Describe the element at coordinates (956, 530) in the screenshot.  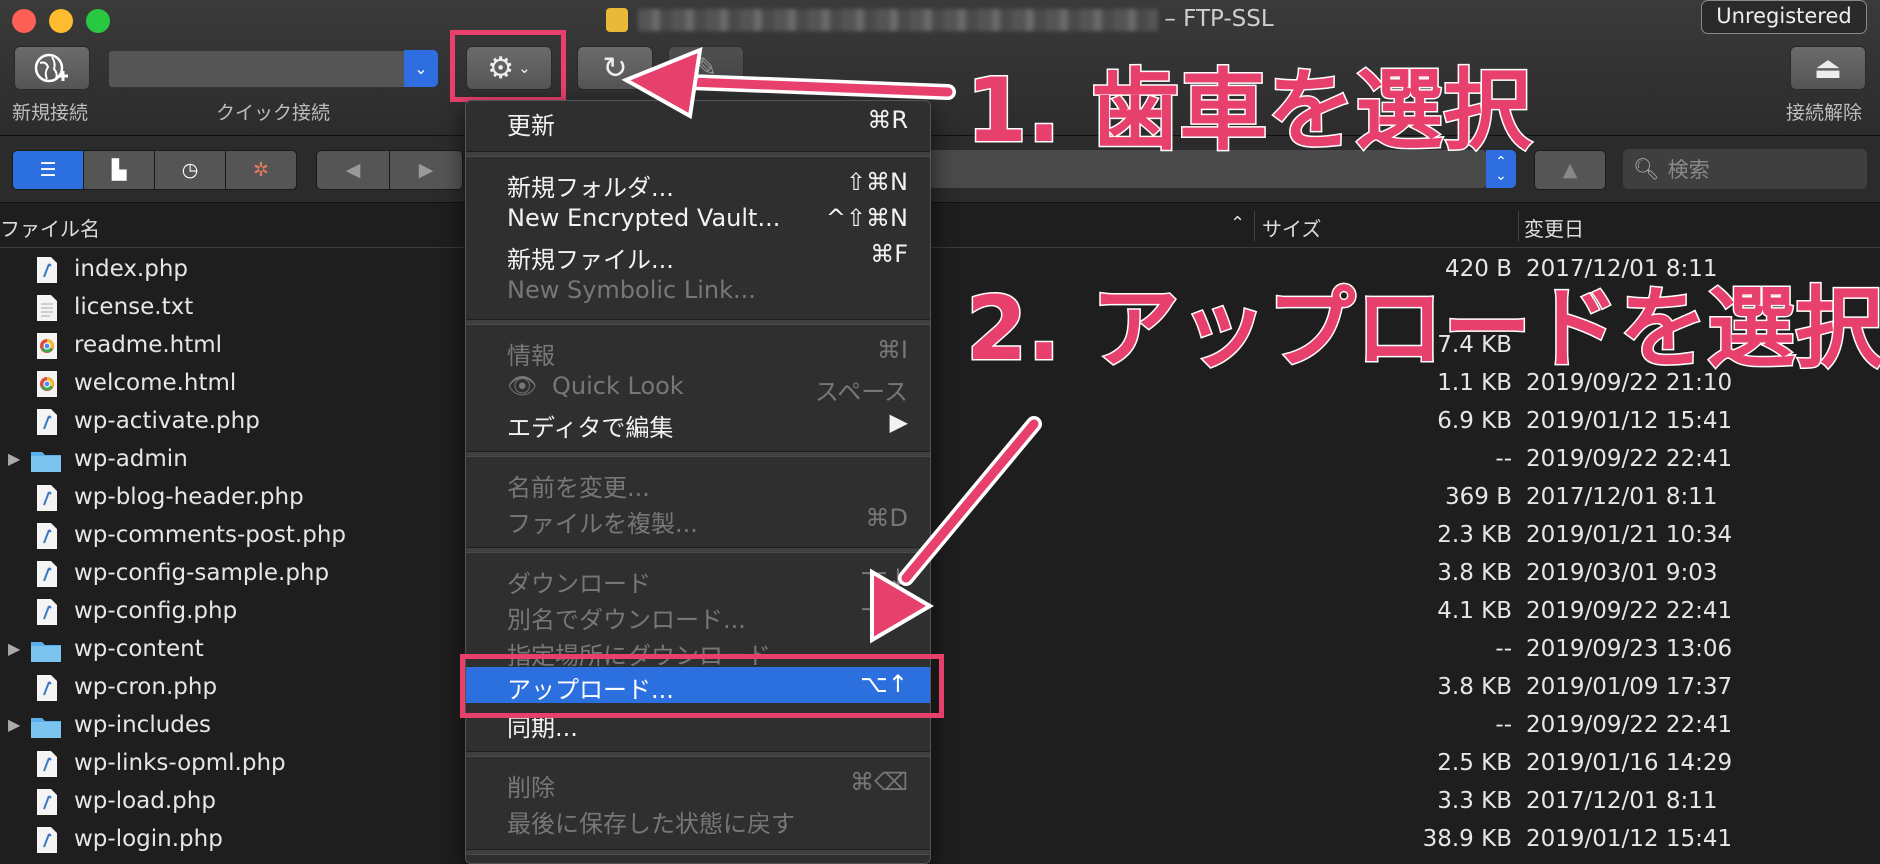
I see `step2-arrow` at that location.